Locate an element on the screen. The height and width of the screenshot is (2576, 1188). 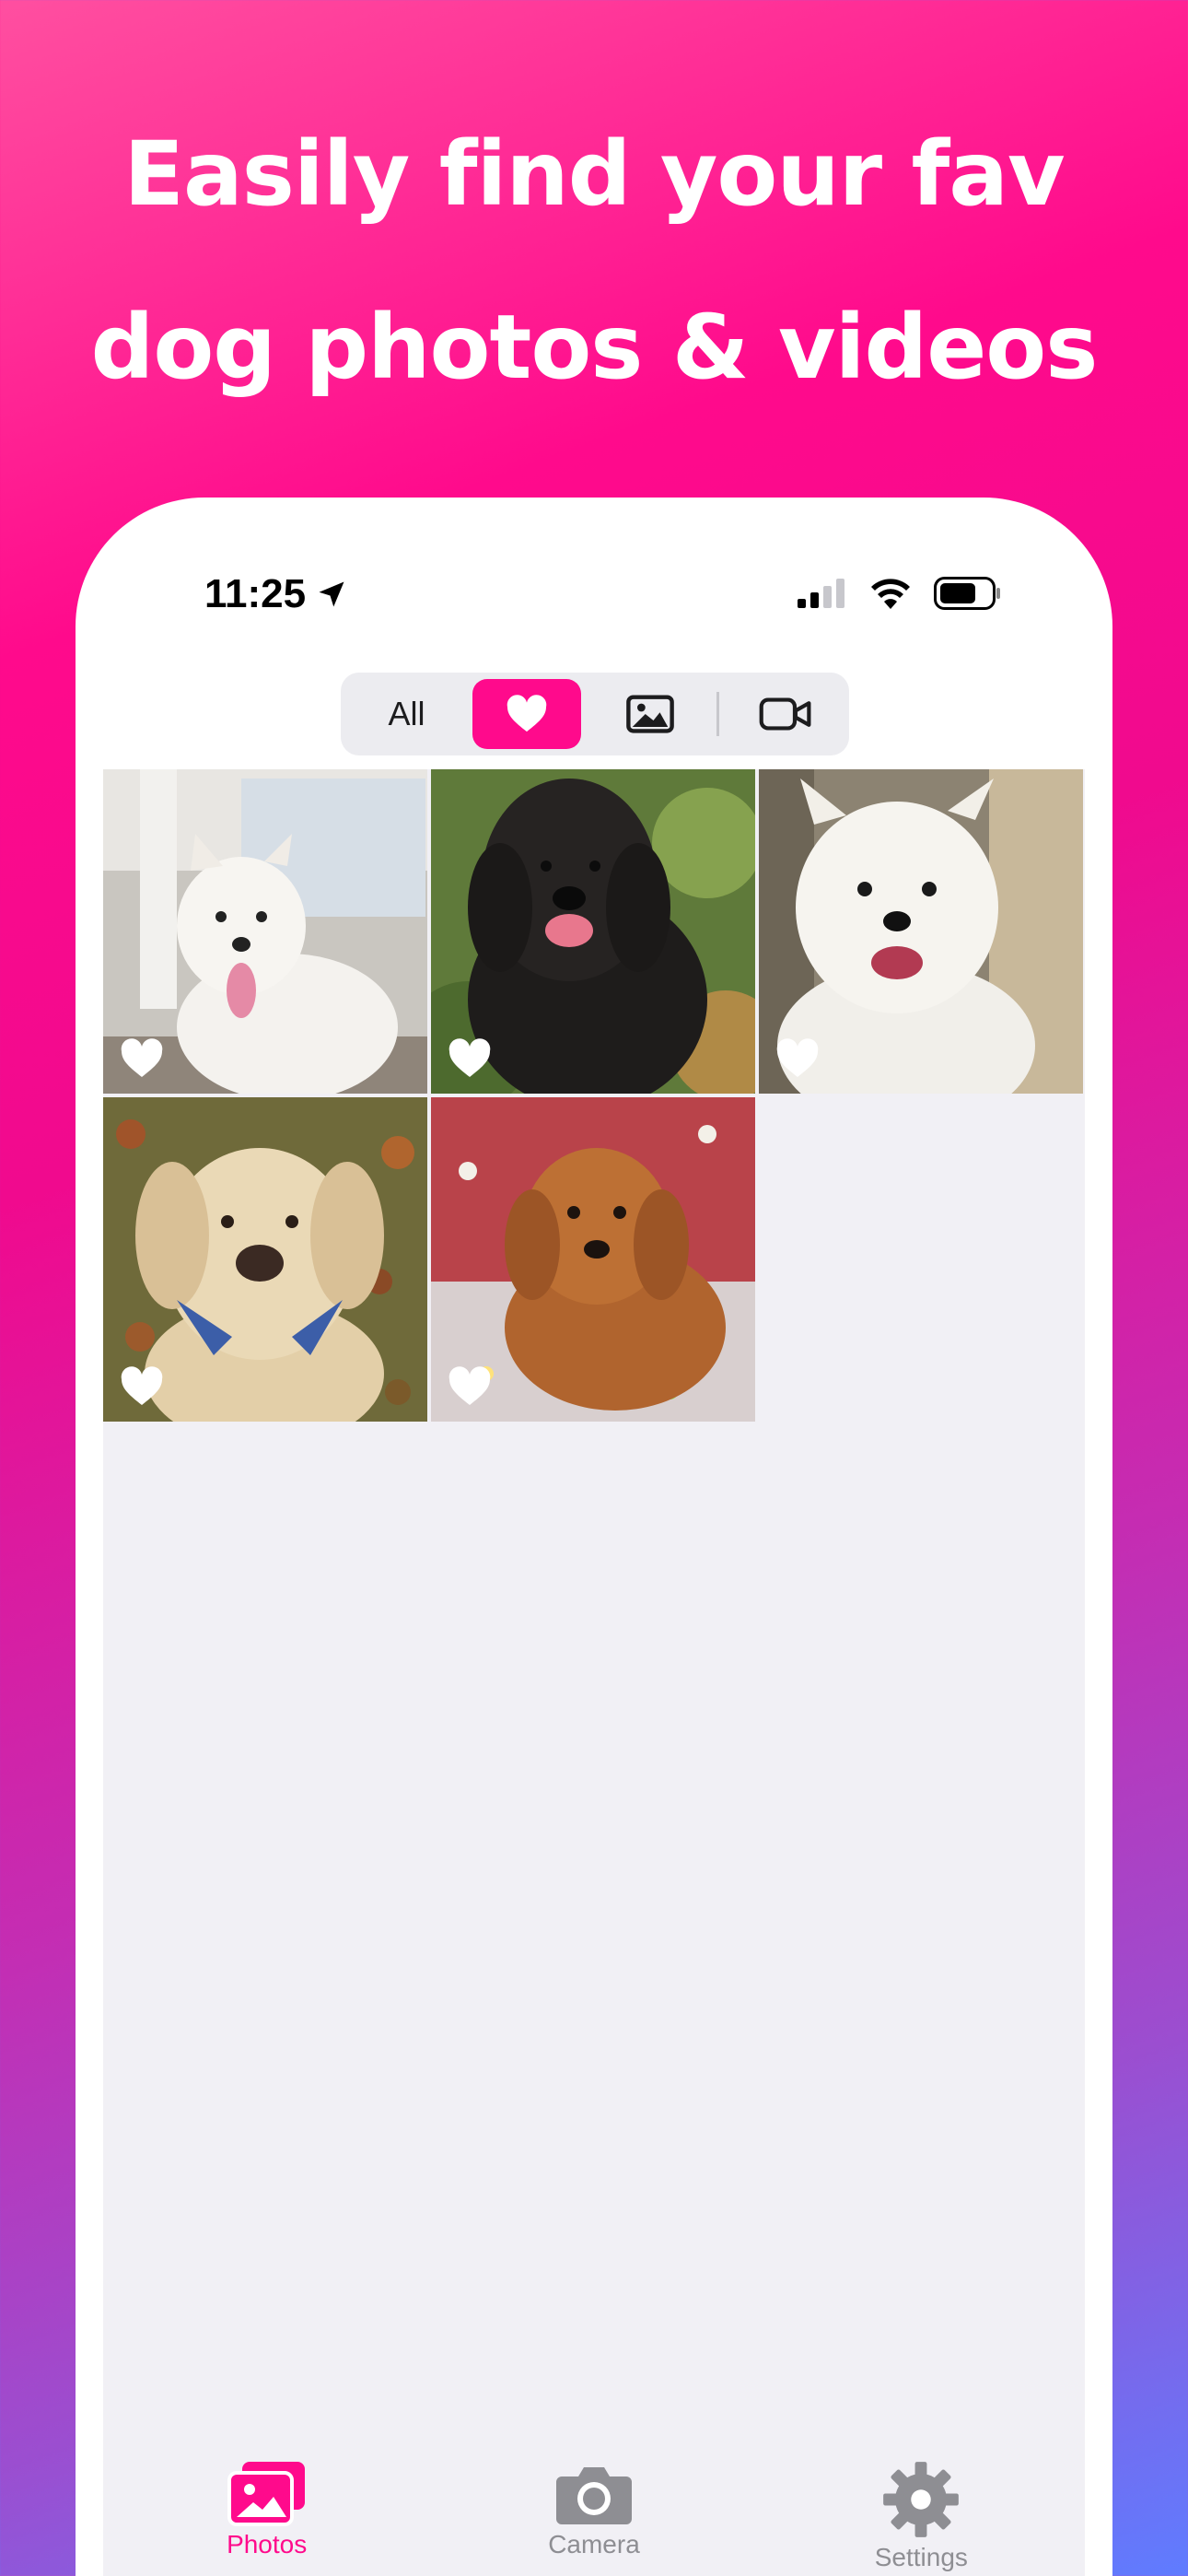
tab-photos: Photos is located at coordinates (267, 2509).